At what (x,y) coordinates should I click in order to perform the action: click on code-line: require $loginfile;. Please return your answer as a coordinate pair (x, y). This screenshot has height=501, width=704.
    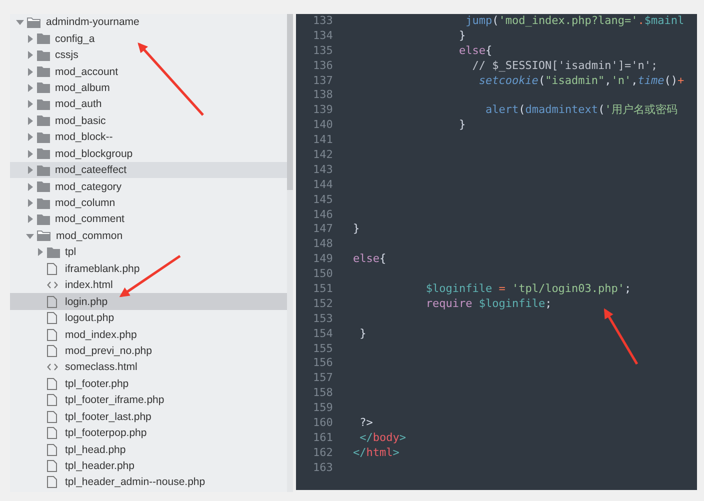
    Looking at the image, I should click on (488, 304).